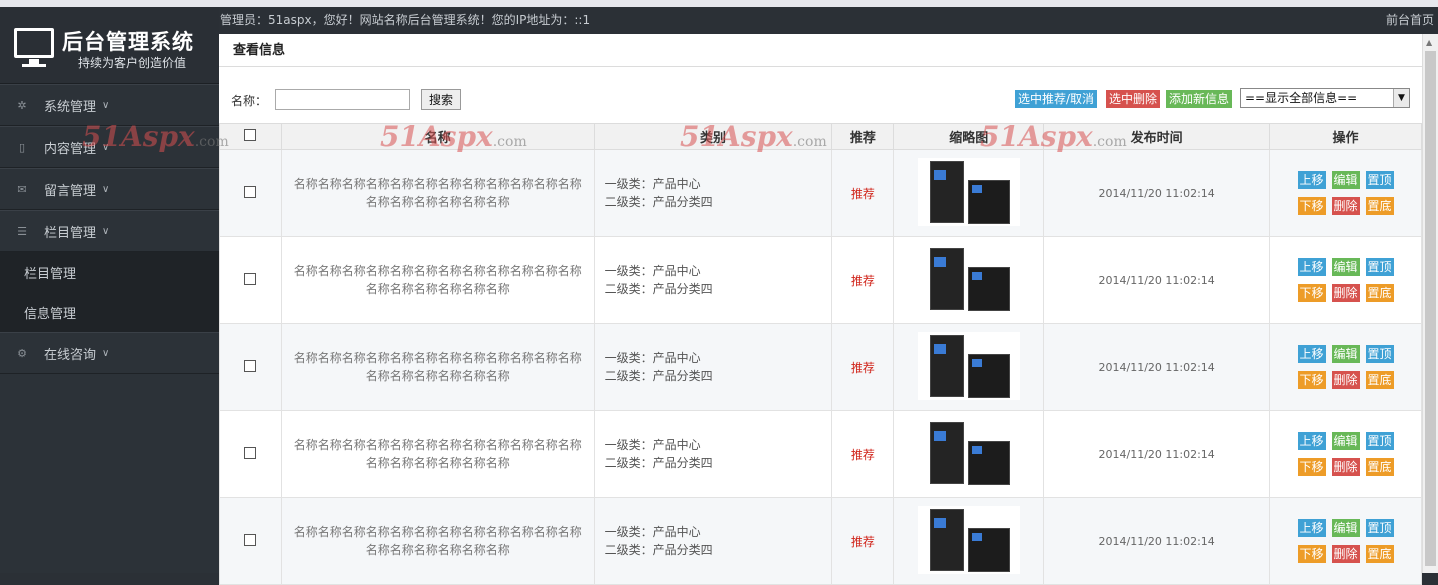 The height and width of the screenshot is (585, 1438). What do you see at coordinates (70, 149) in the screenshot?
I see `sidebar-item-label: 内容管理` at bounding box center [70, 149].